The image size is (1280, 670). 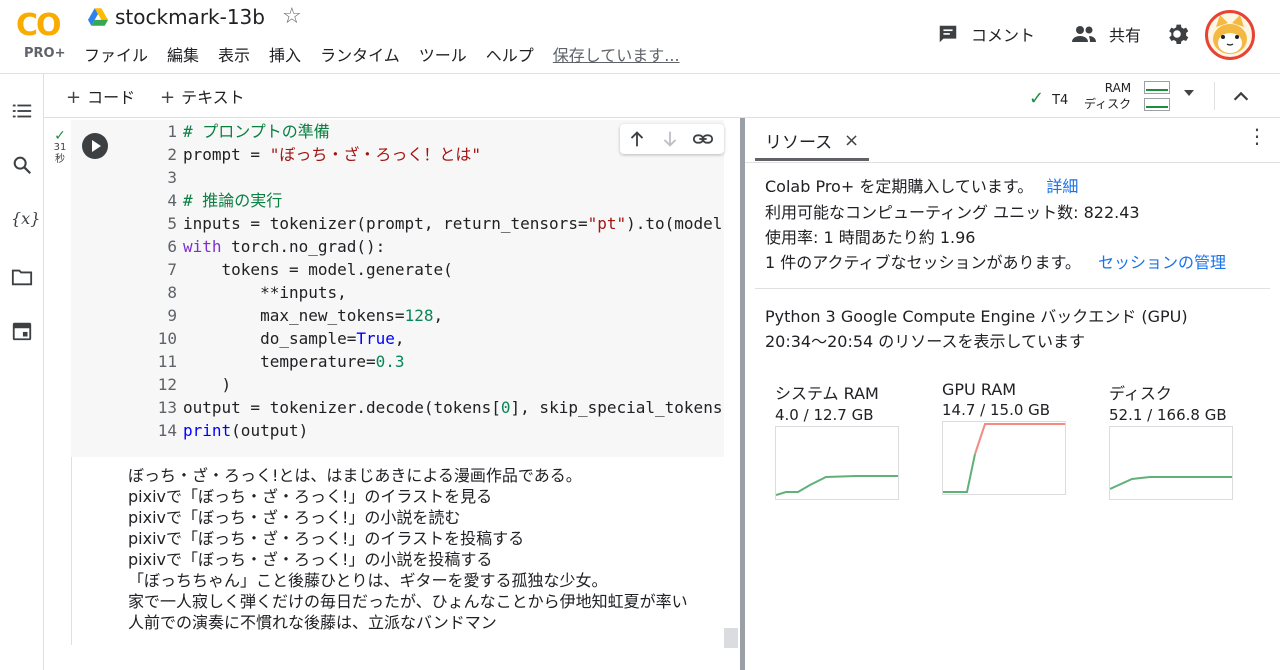 I want to click on share-button: 共有, so click(x=1106, y=34).